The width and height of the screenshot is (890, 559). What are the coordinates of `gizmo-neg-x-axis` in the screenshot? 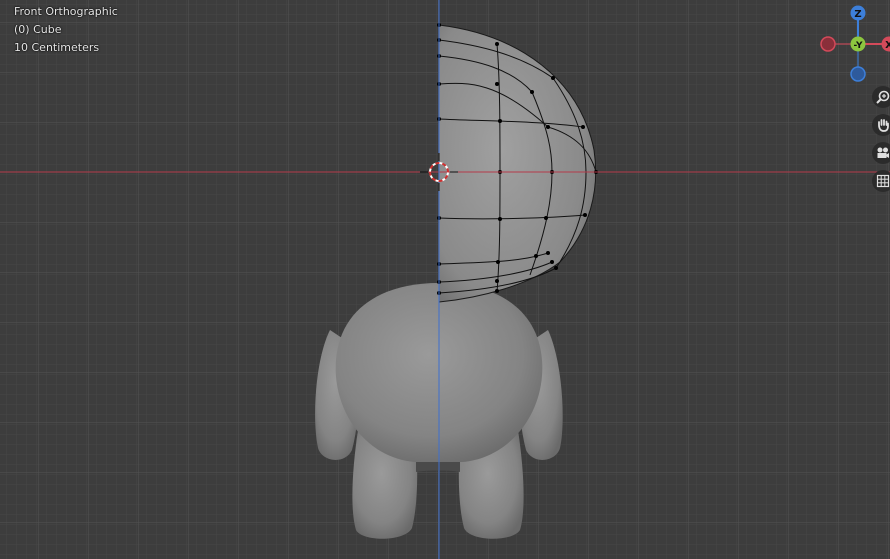 It's located at (828, 44).